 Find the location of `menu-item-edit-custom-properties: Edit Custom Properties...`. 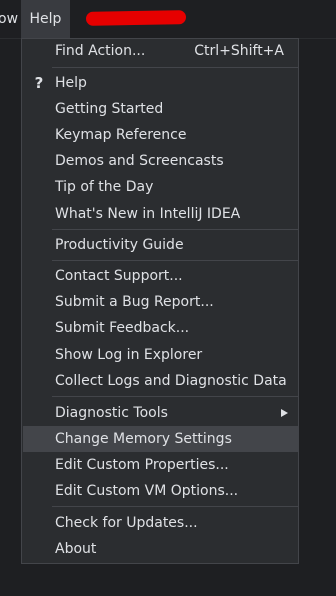

menu-item-edit-custom-properties: Edit Custom Properties... is located at coordinates (160, 465).